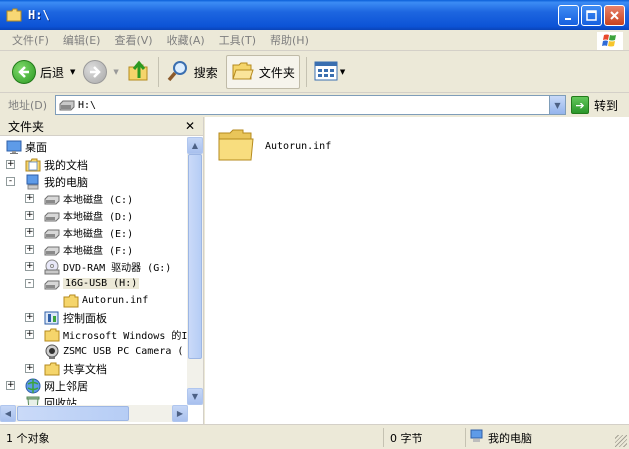 Image resolution: width=629 pixels, height=449 pixels. I want to click on title-bar: H:\, so click(314, 15).